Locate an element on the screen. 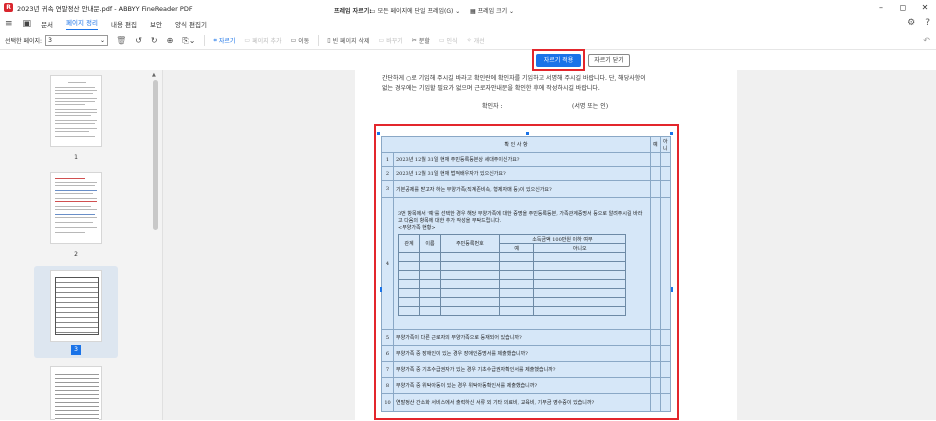 The height and width of the screenshot is (421, 936). confirmer-label: 확인자 : is located at coordinates (492, 106).